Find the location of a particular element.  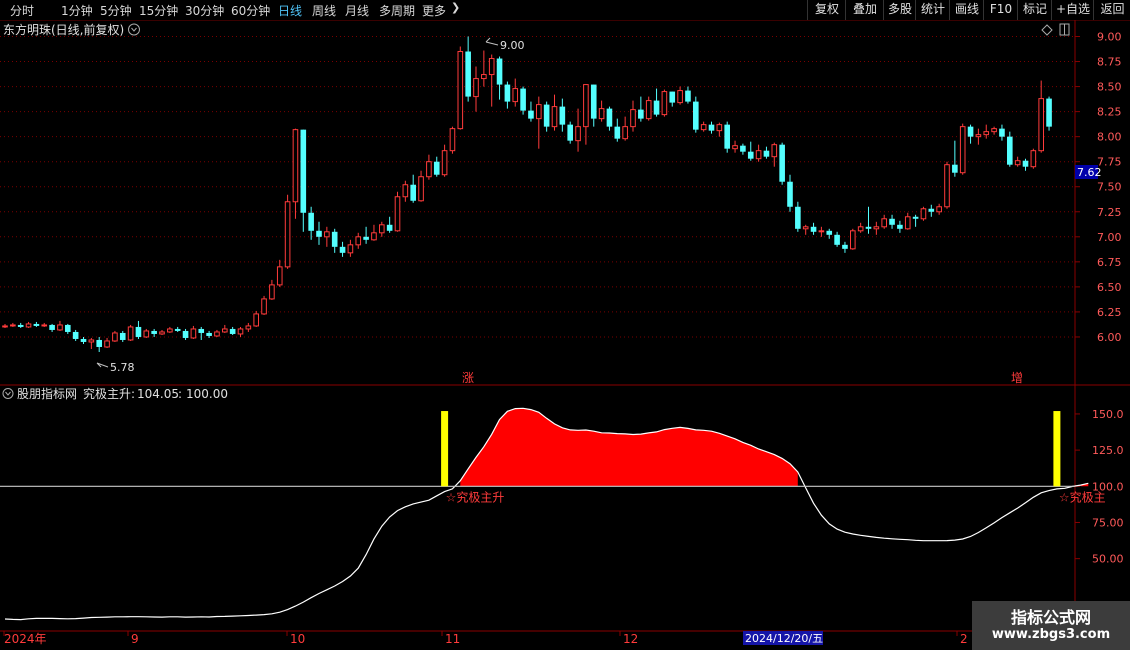

date-label-feb: 2 is located at coordinates (964, 639).